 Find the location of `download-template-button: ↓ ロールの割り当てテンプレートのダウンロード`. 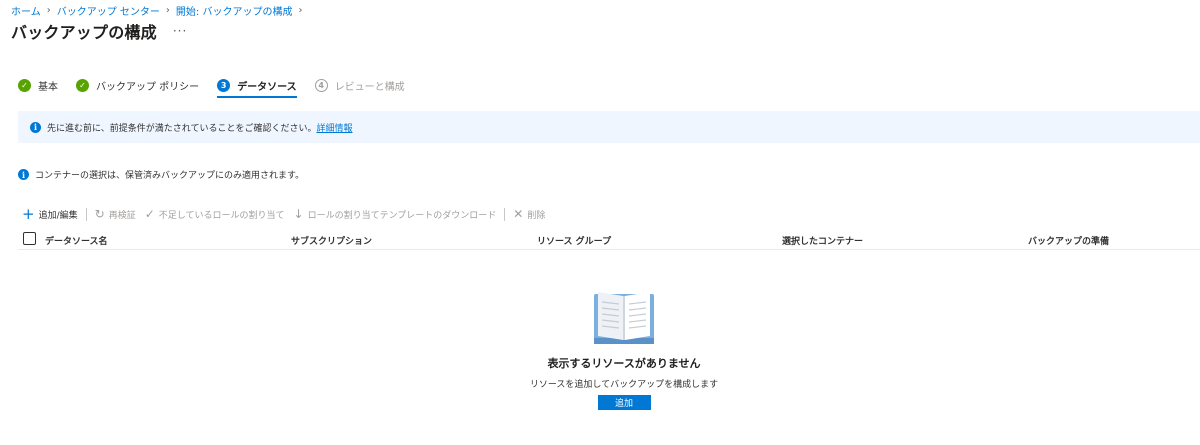

download-template-button: ↓ ロールの割り当てテンプレートのダウンロード is located at coordinates (395, 214).